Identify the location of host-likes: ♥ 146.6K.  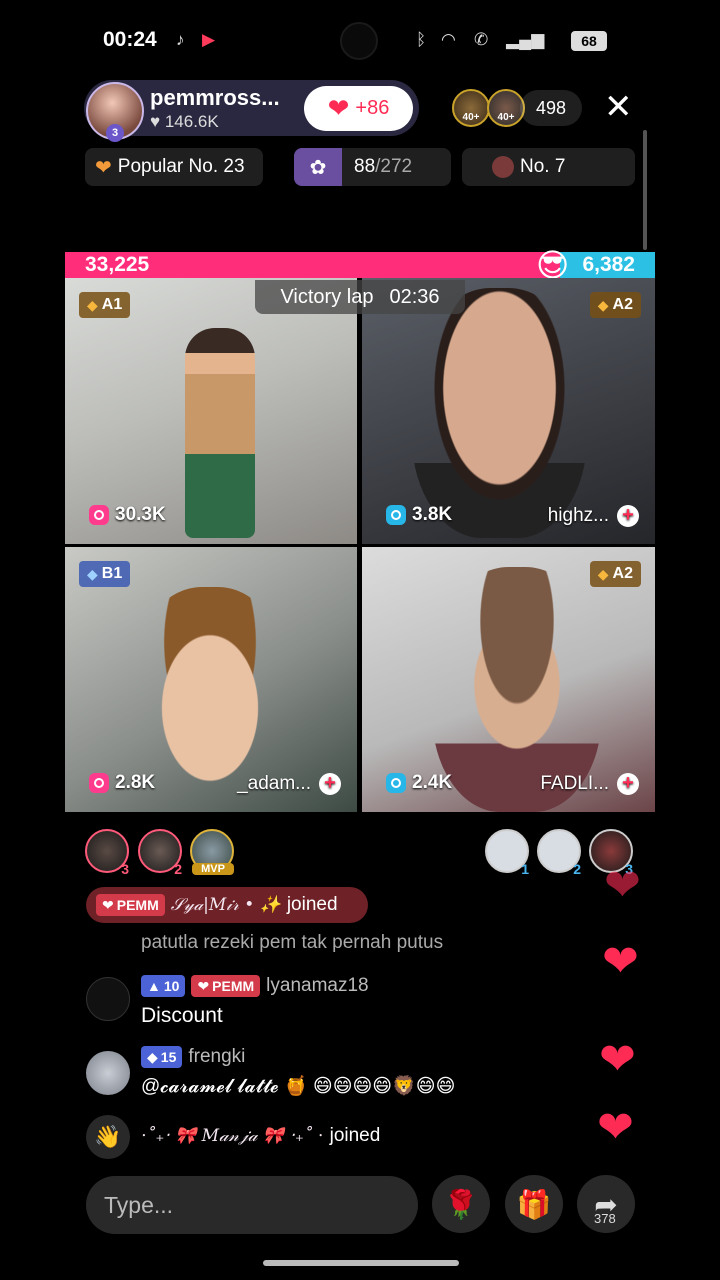
(184, 122).